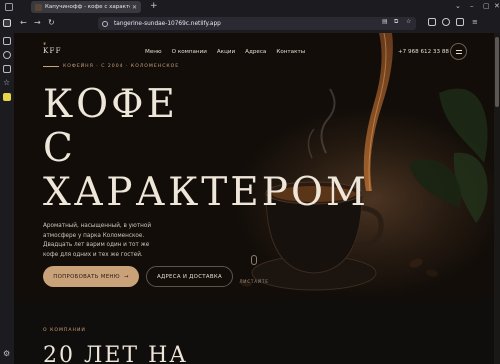 The image size is (500, 364). I want to click on minimize-icon: –, so click(472, 6).